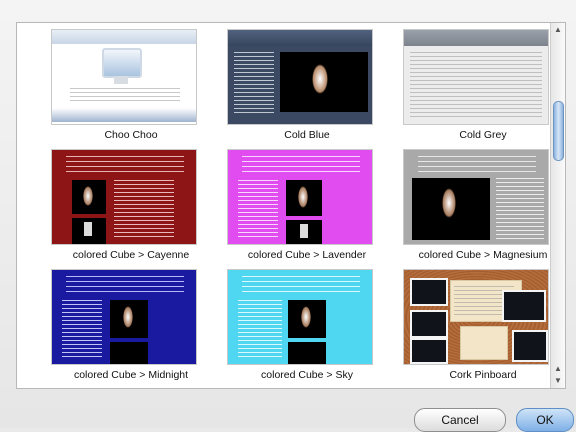 Image resolution: width=576 pixels, height=432 pixels. Describe the element at coordinates (131, 135) in the screenshot. I see `template-label: Choo Choo` at that location.